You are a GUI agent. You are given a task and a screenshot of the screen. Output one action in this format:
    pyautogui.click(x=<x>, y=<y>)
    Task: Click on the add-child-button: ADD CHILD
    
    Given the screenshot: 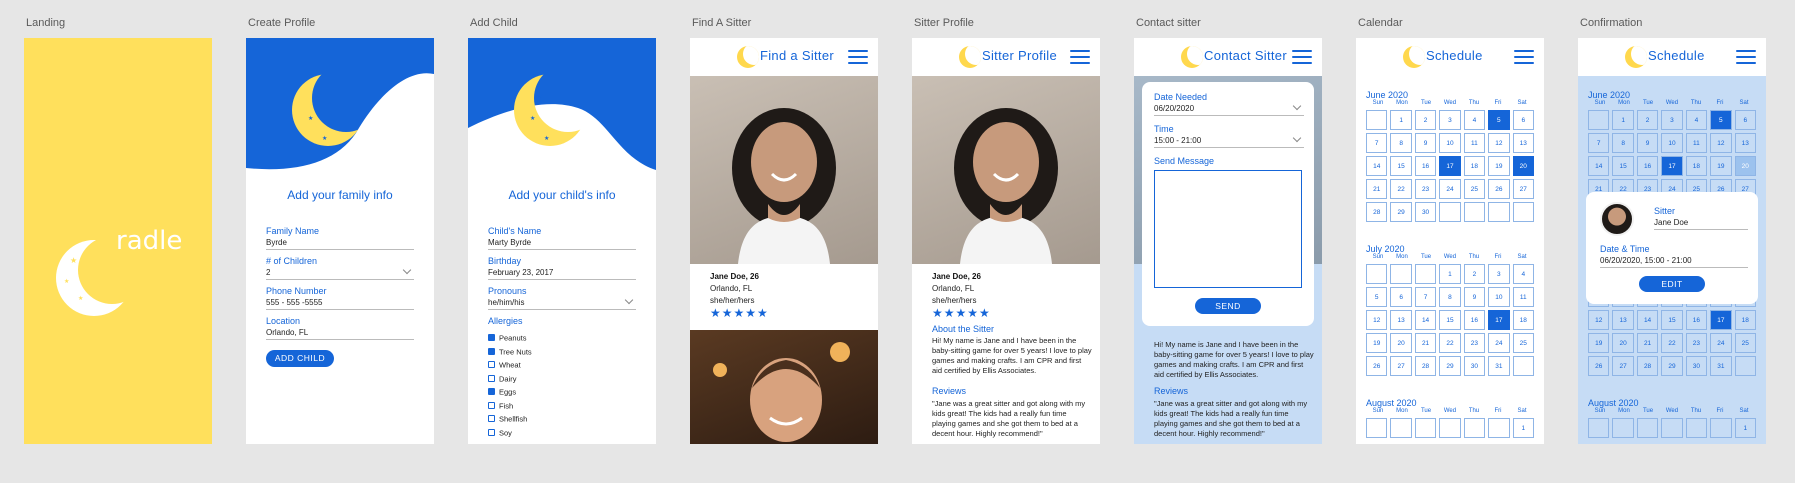 What is the action you would take?
    pyautogui.click(x=300, y=358)
    